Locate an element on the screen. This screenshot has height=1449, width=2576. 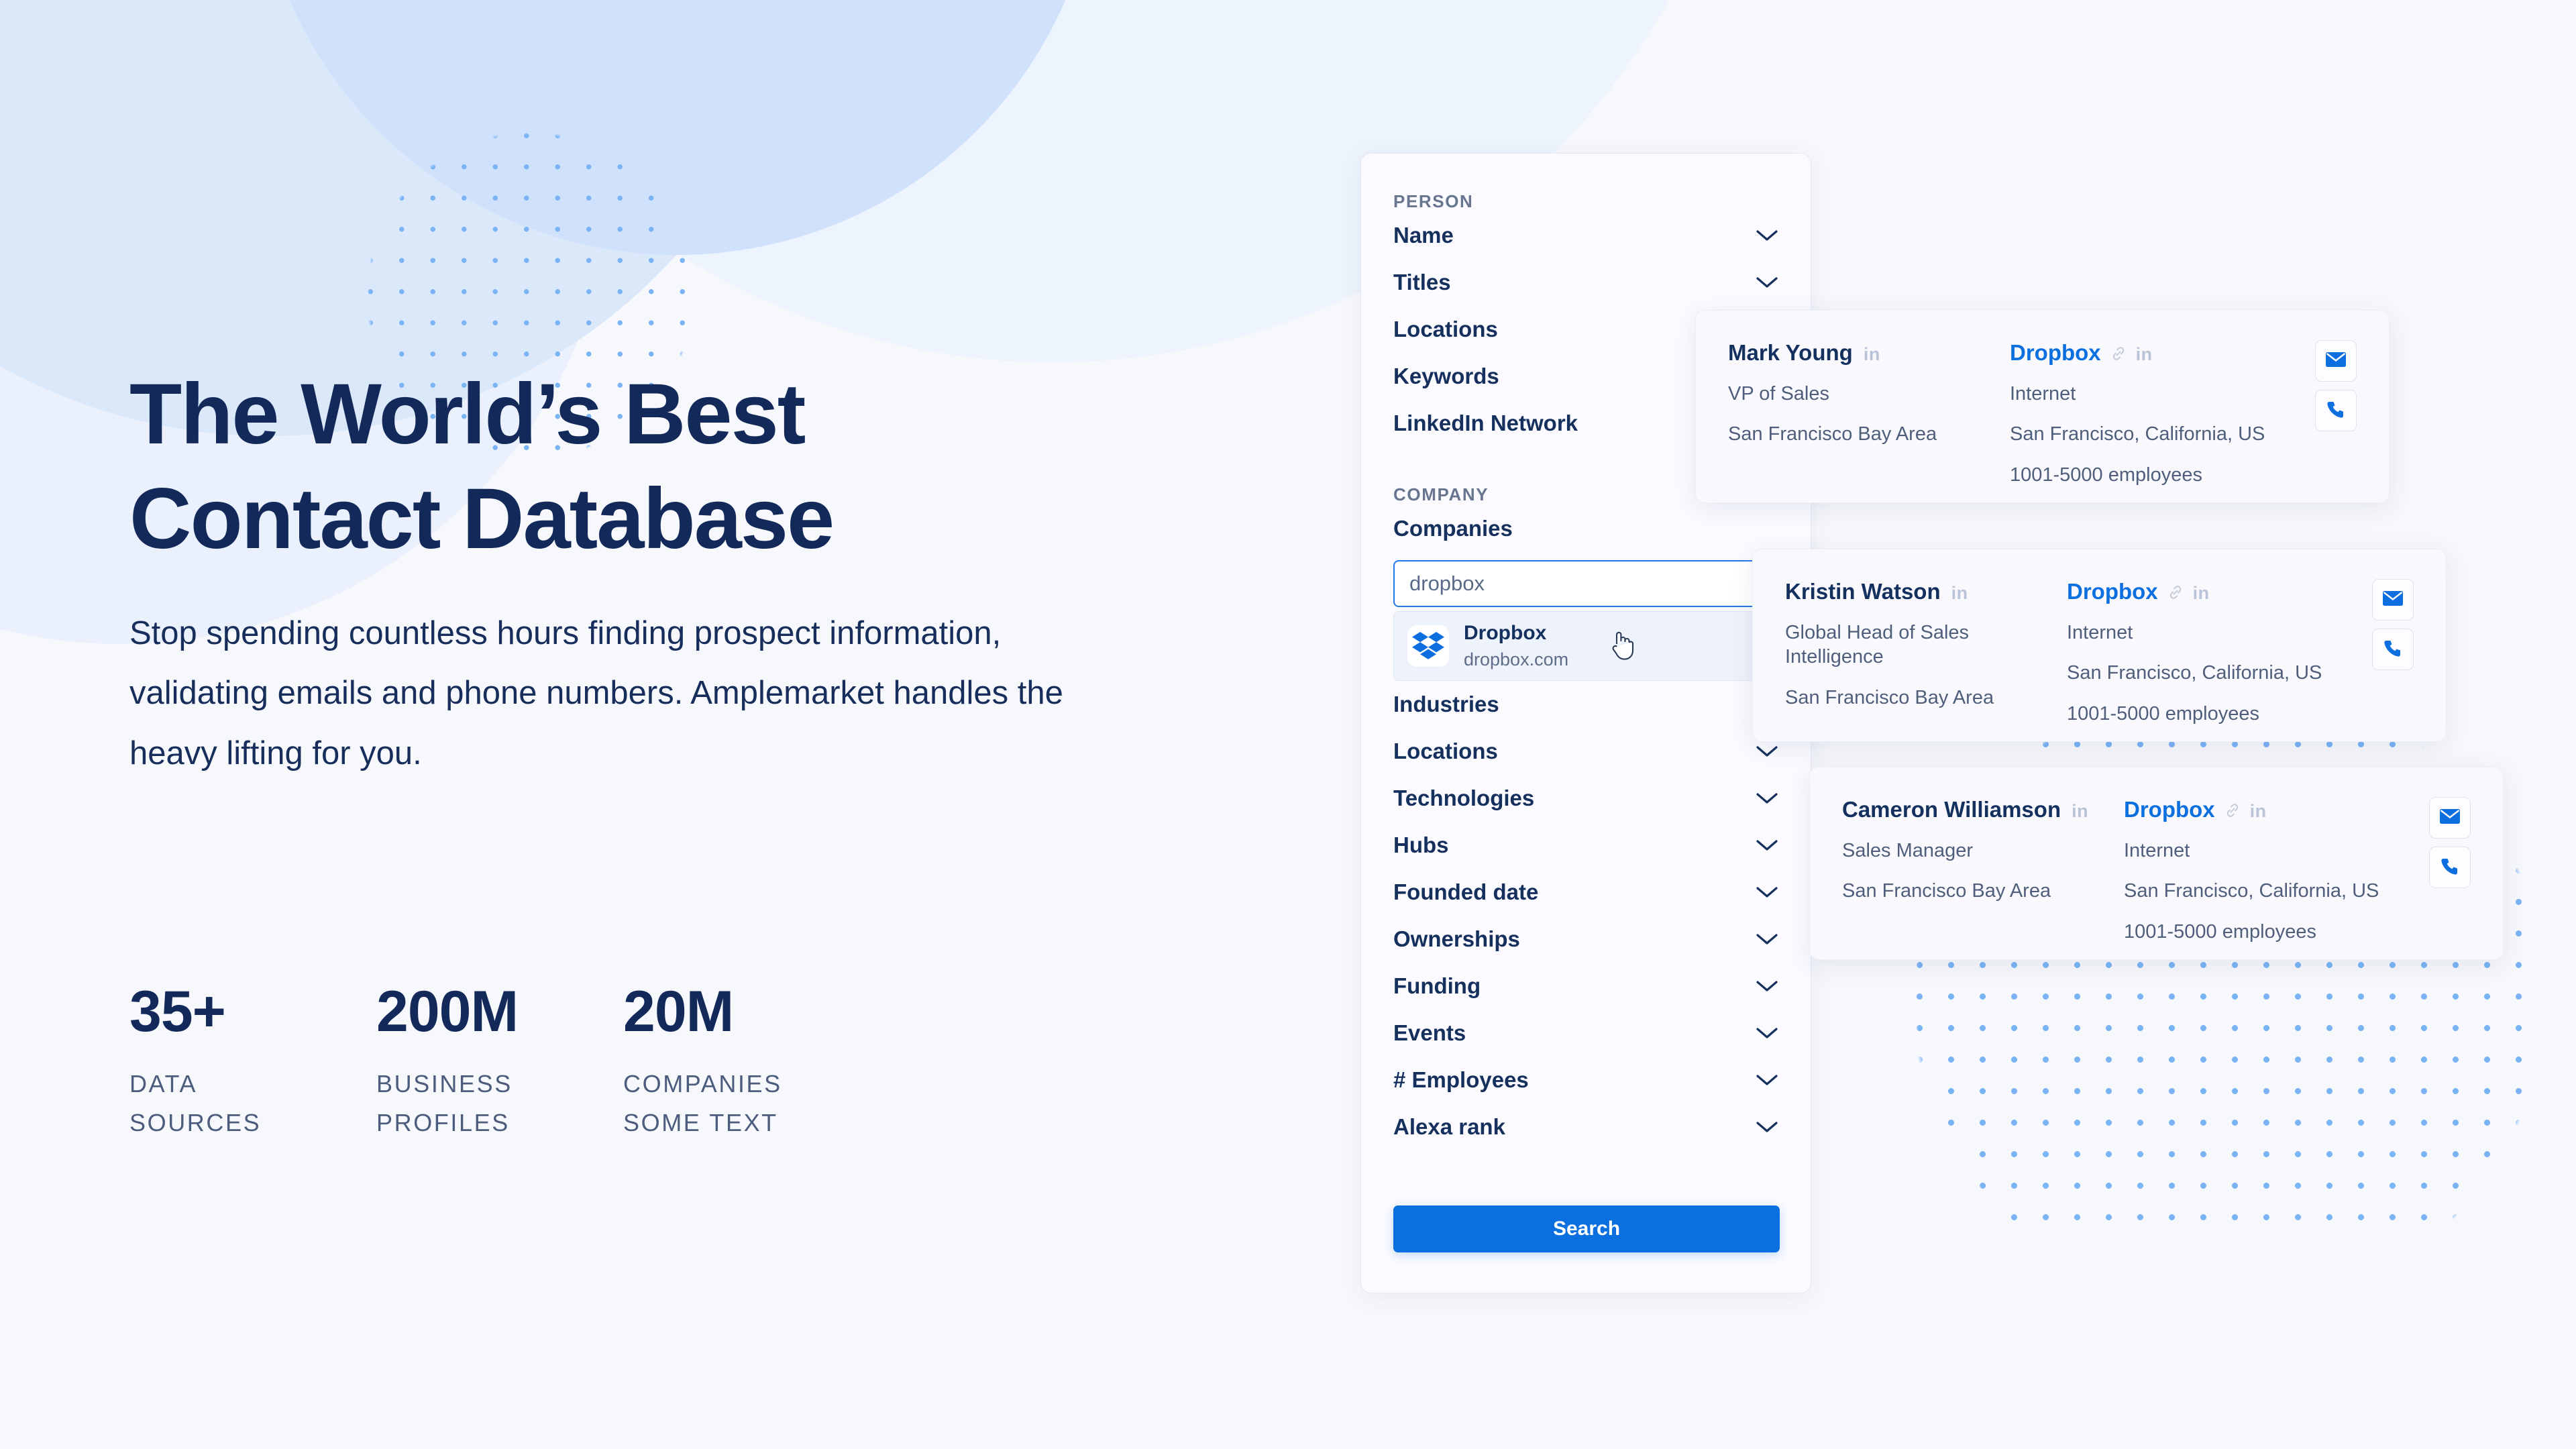
filter-row-name: Name is located at coordinates (1585, 235).